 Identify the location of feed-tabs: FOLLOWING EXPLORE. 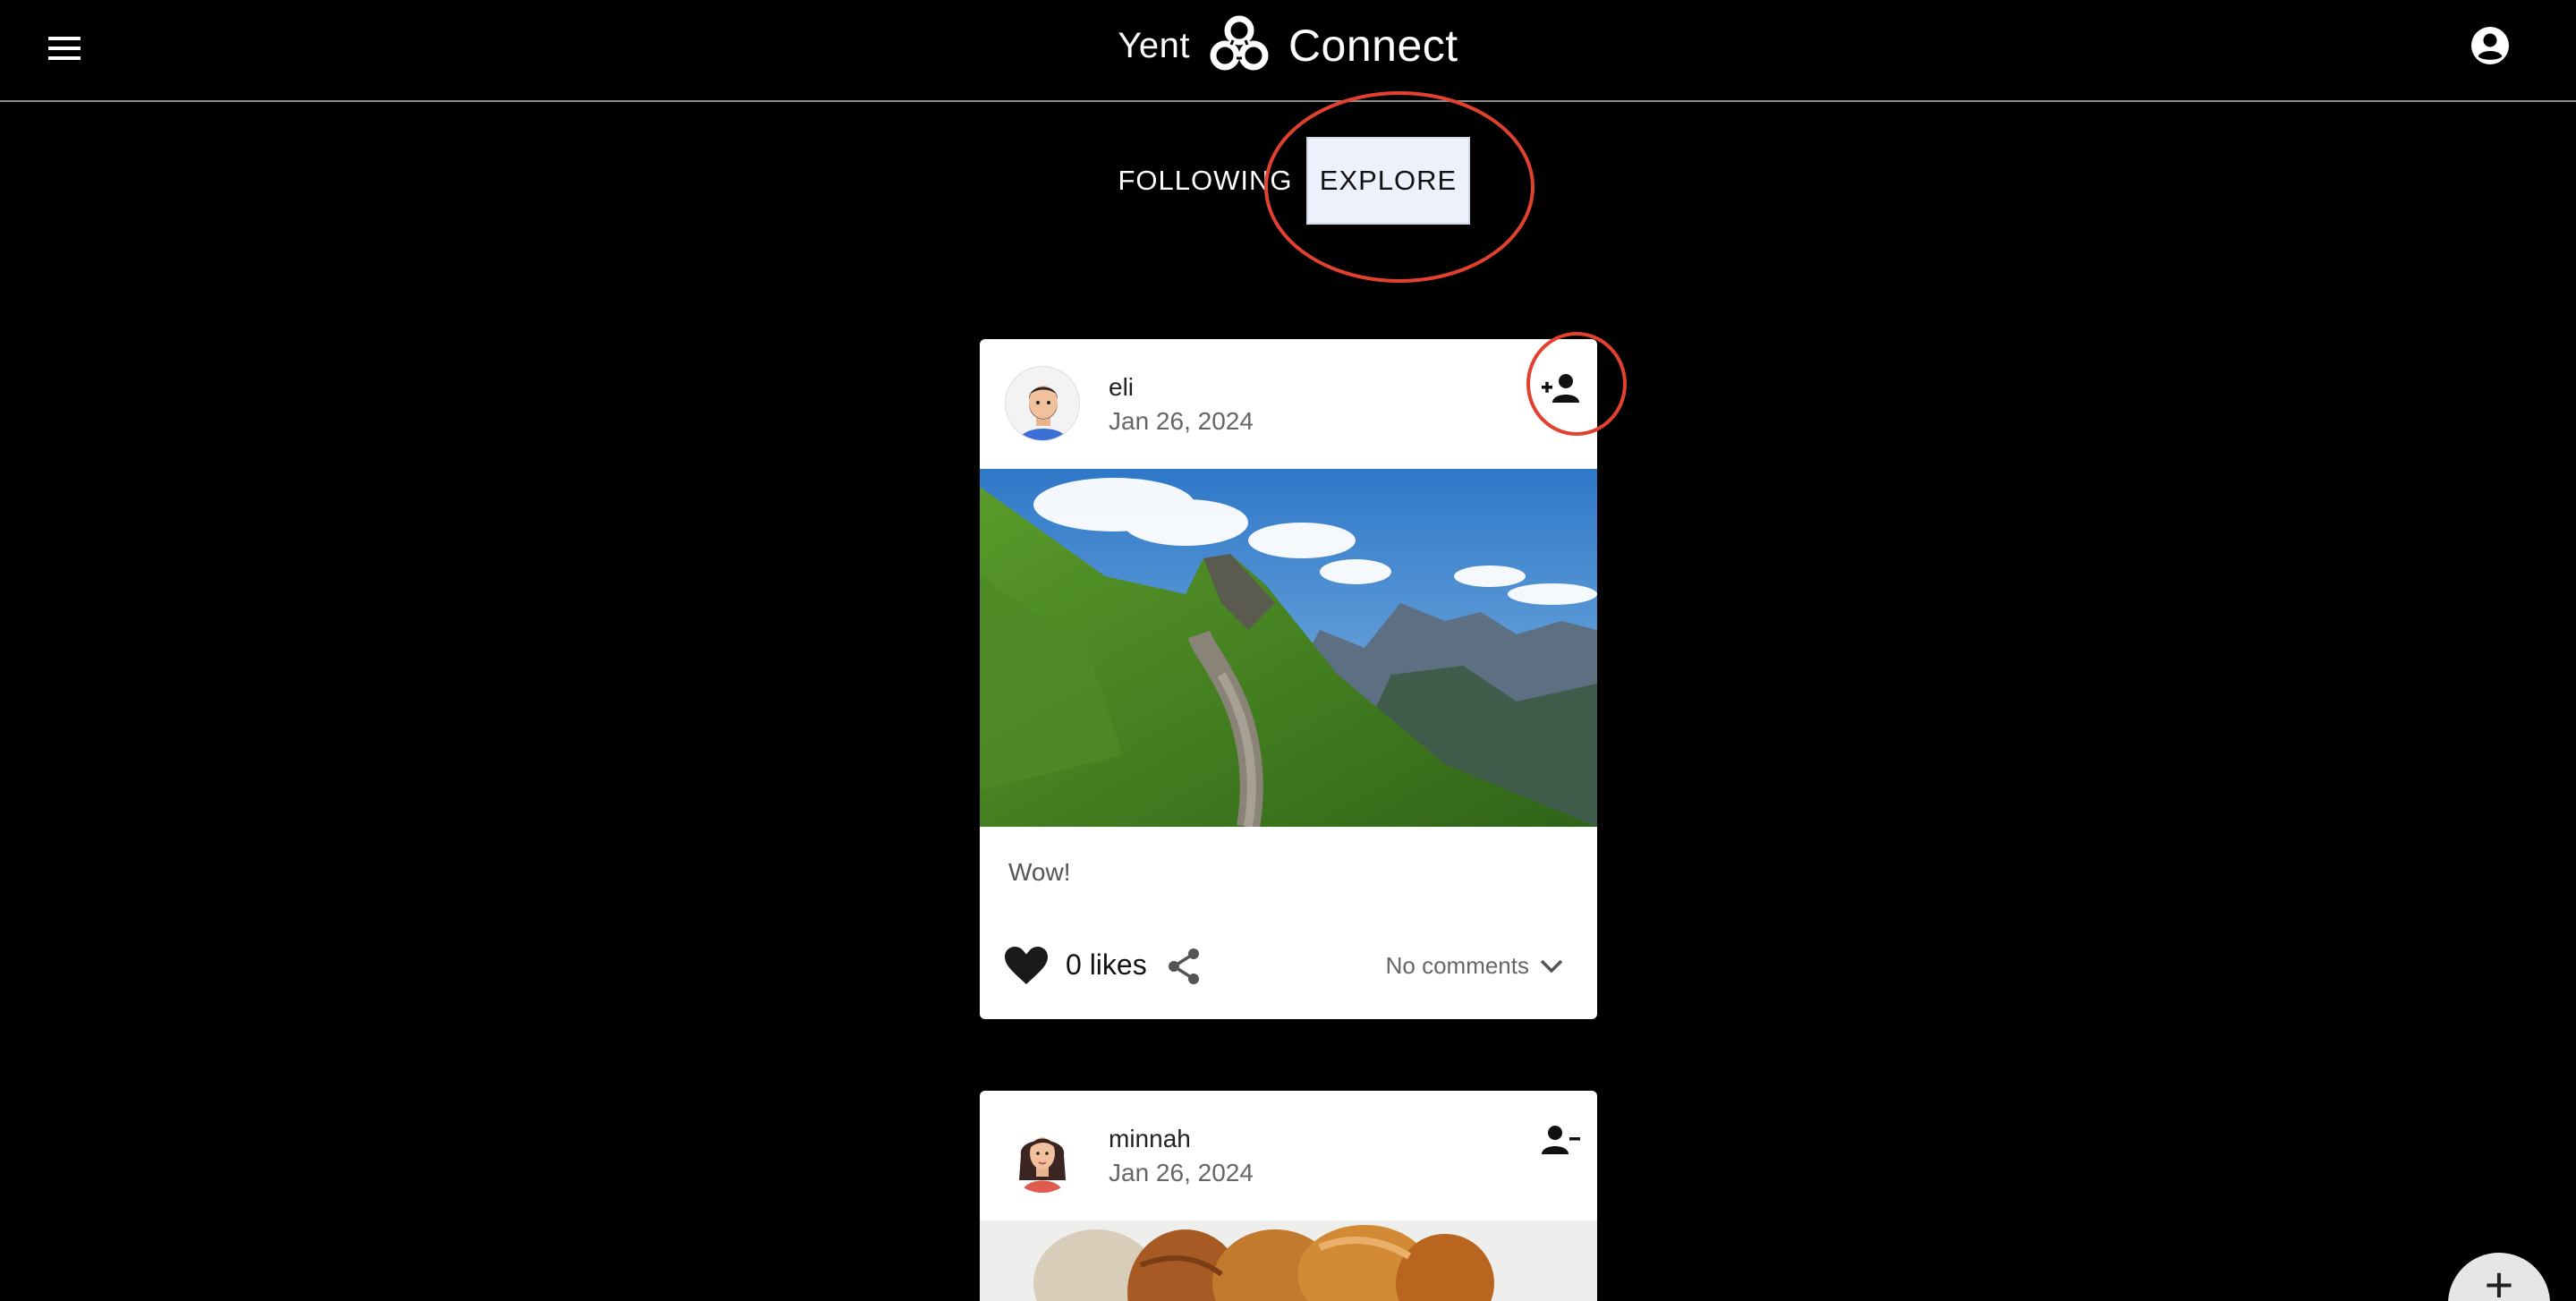
(1288, 181).